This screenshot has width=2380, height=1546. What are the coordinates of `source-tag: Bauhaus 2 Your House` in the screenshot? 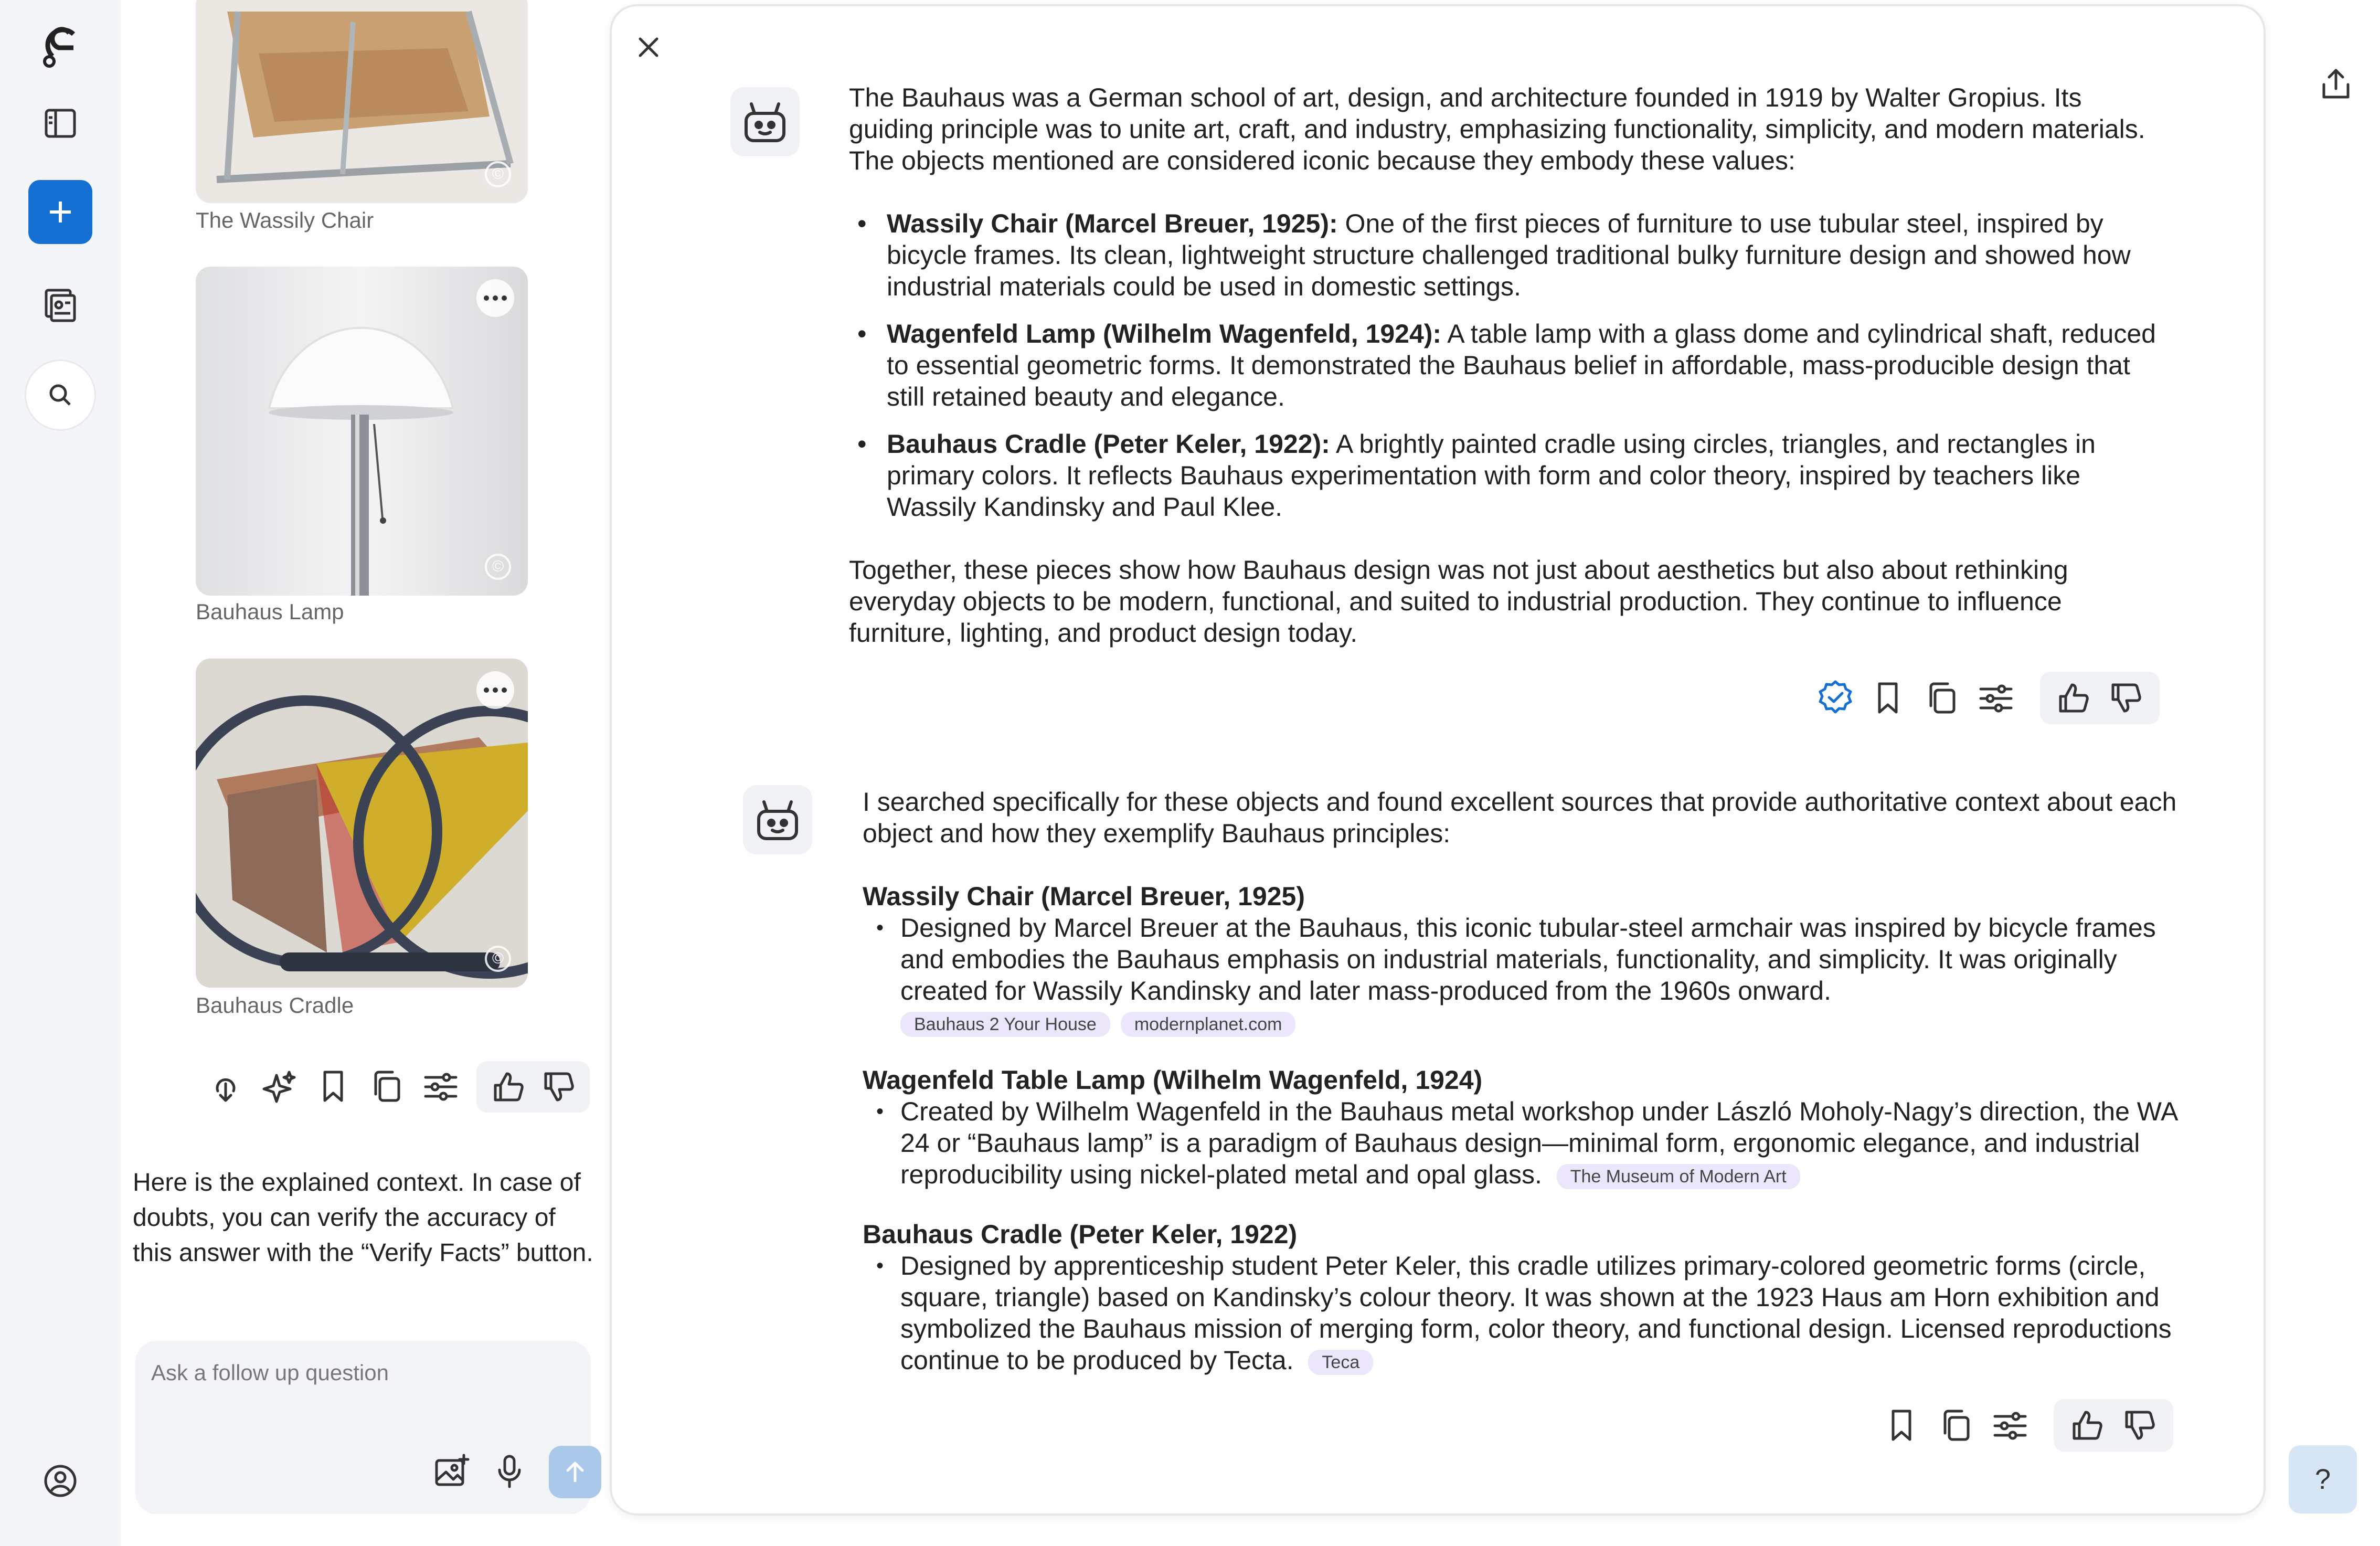 It's located at (1005, 1024).